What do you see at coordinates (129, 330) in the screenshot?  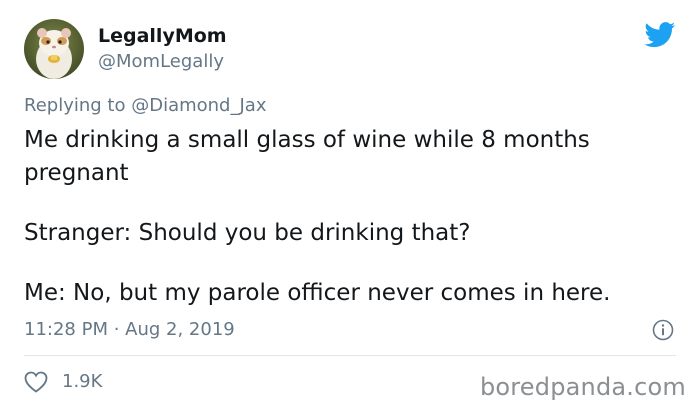 I see `tweet-timestamp: 11:28 PM · Aug 2, 2019` at bounding box center [129, 330].